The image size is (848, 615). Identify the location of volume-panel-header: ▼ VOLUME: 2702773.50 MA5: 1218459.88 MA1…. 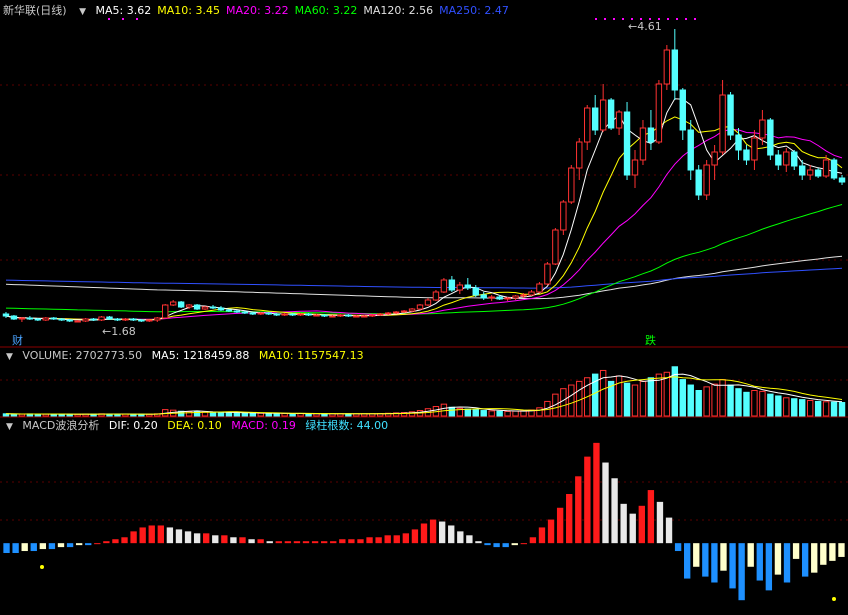
(186, 356).